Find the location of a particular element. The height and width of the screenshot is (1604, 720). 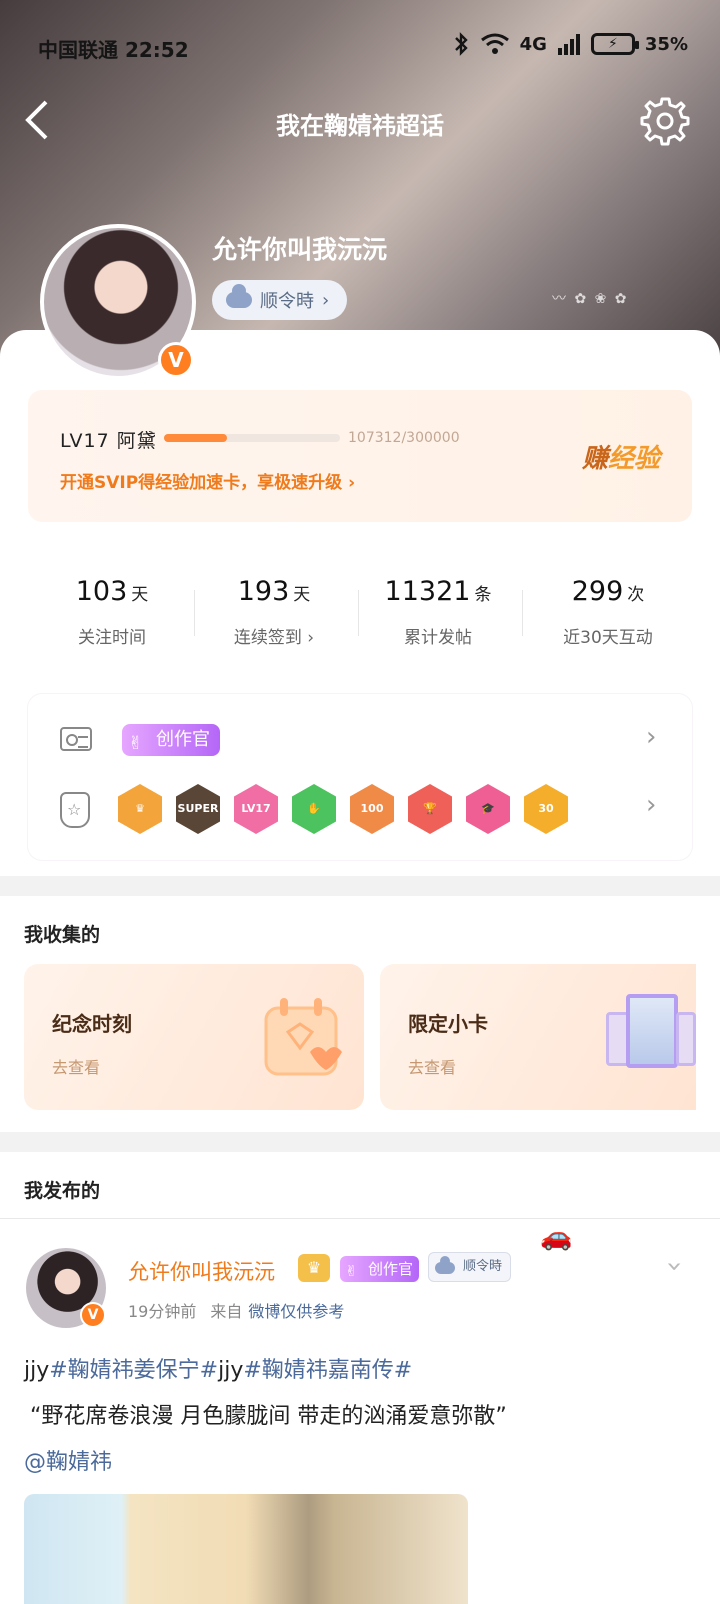

verified-badge: V is located at coordinates (176, 360).